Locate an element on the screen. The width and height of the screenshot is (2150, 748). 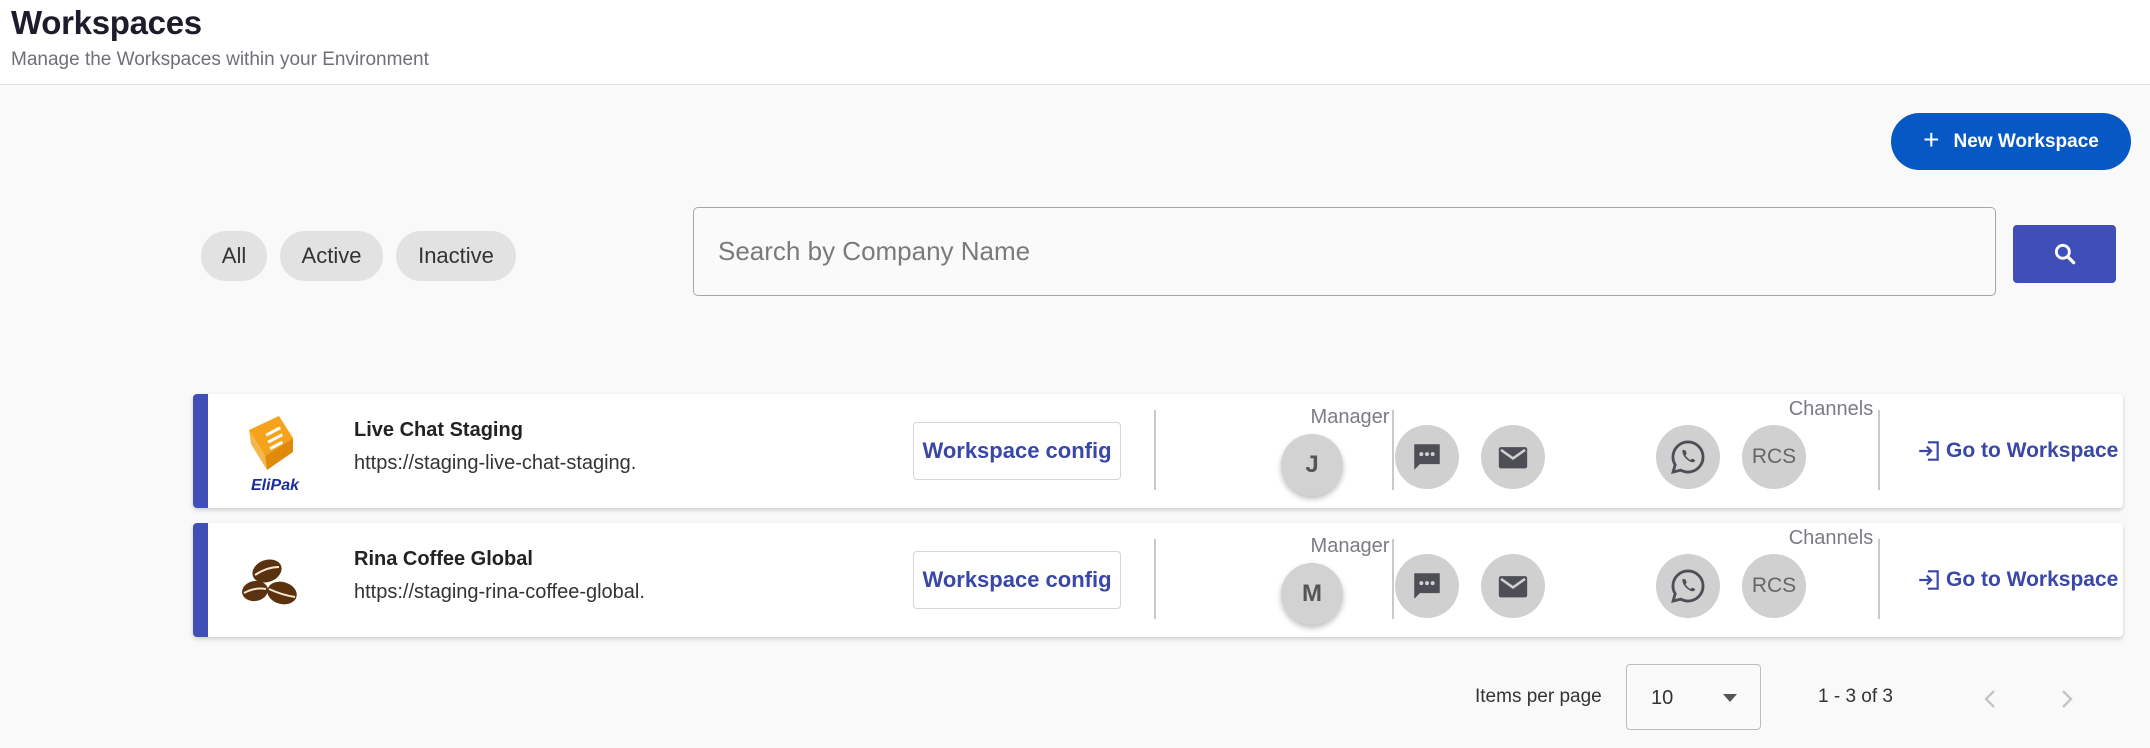
items-per-page-value: 10 is located at coordinates (1662, 698).